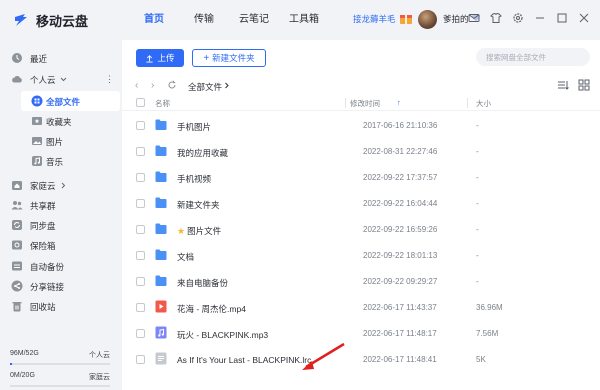  What do you see at coordinates (60, 205) in the screenshot?
I see `sidebar-item-shared-group: 共享群` at bounding box center [60, 205].